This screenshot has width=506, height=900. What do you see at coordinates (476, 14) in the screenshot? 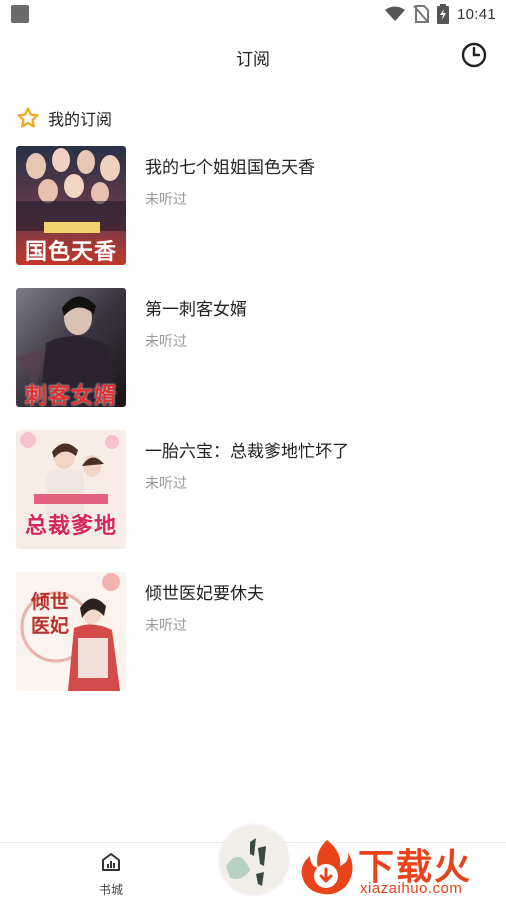
I see `status-time: 10:41` at bounding box center [476, 14].